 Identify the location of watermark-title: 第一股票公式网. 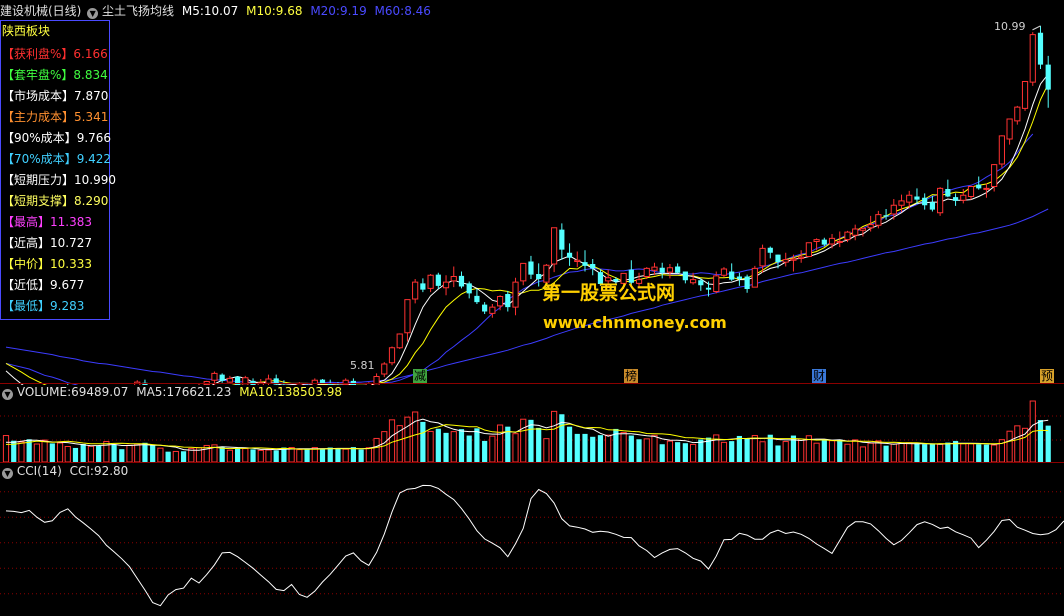
(609, 293).